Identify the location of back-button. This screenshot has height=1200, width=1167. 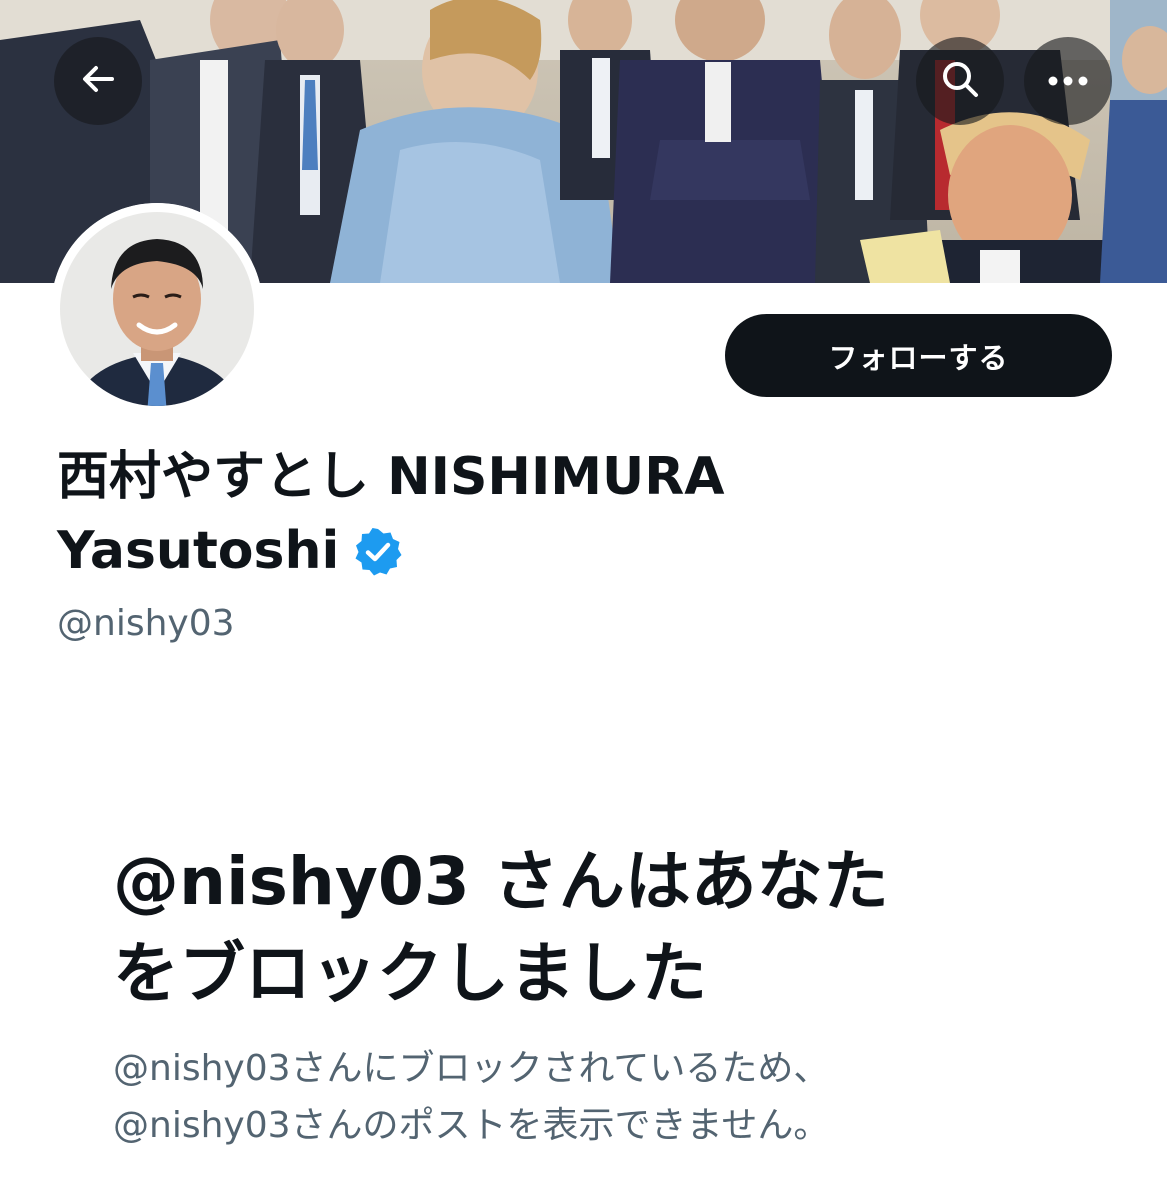
(98, 81).